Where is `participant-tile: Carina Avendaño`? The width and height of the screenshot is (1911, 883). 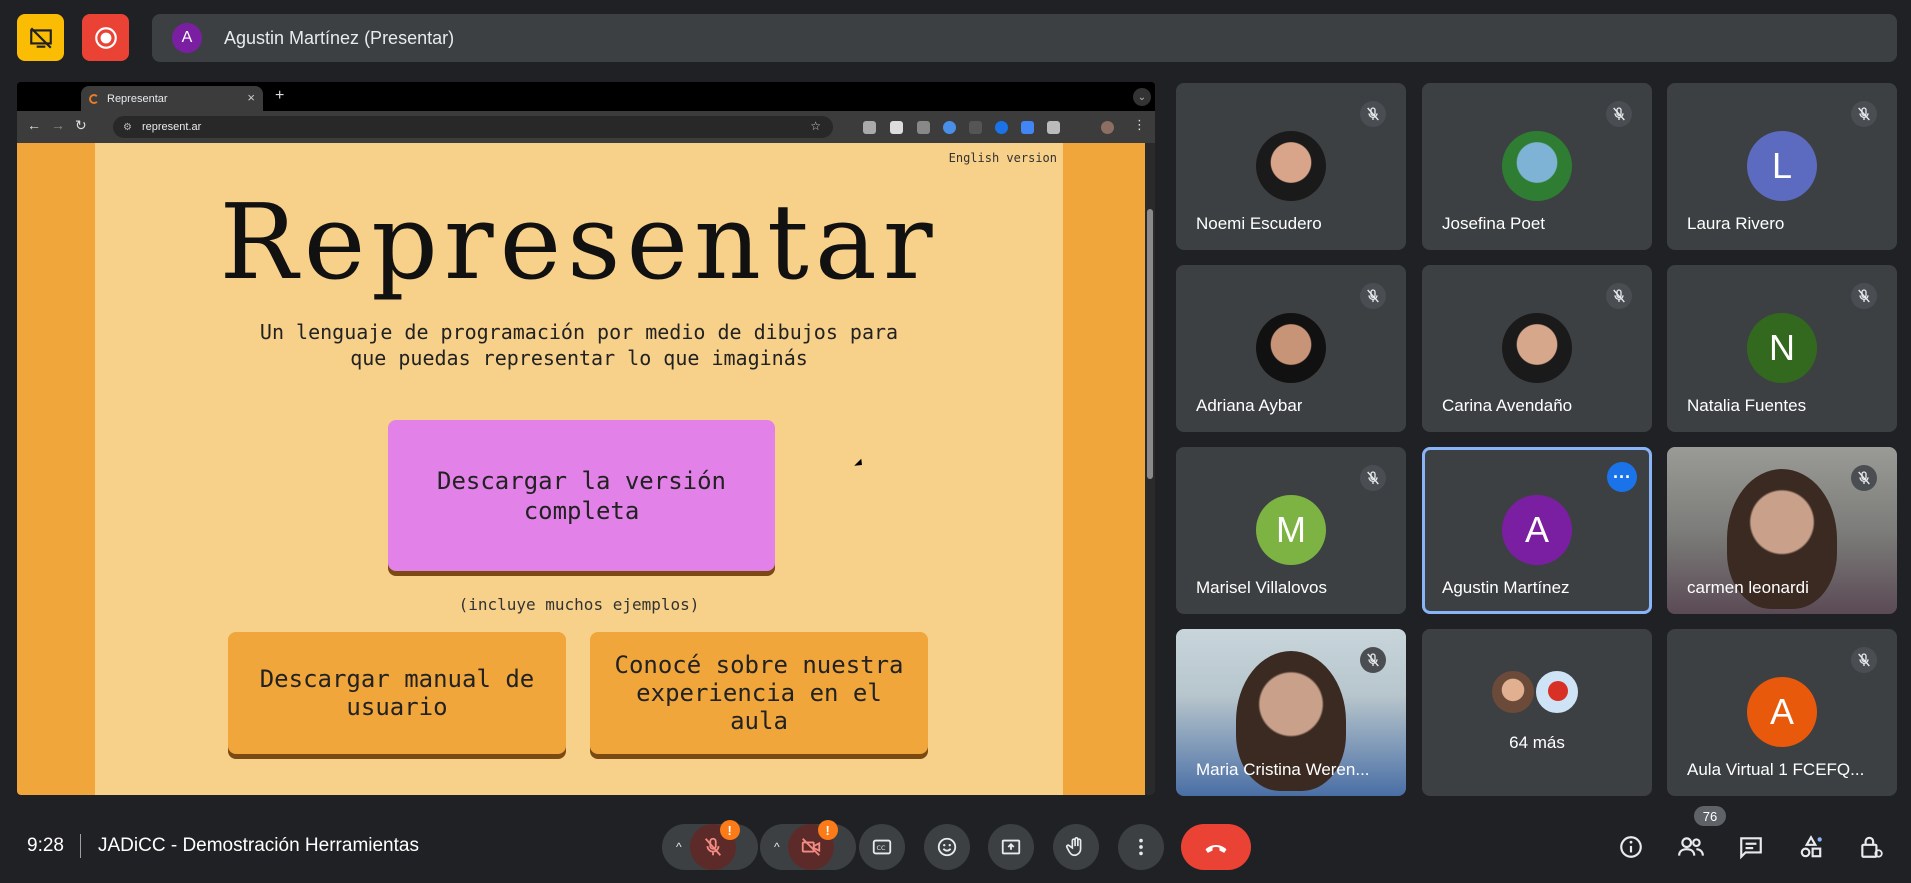 participant-tile: Carina Avendaño is located at coordinates (1537, 348).